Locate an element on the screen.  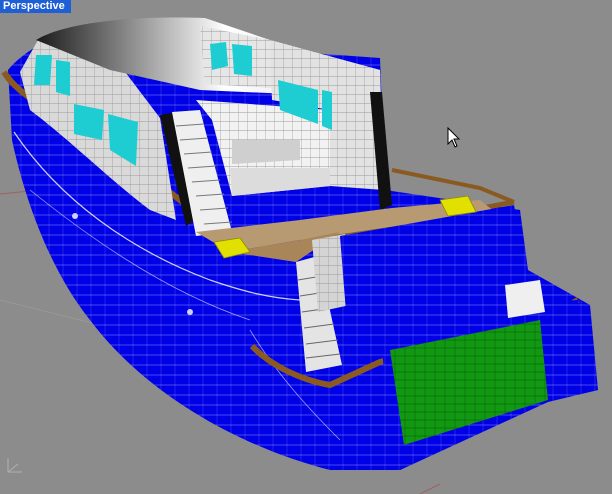
world-axis-icon is located at coordinates (14, 465).